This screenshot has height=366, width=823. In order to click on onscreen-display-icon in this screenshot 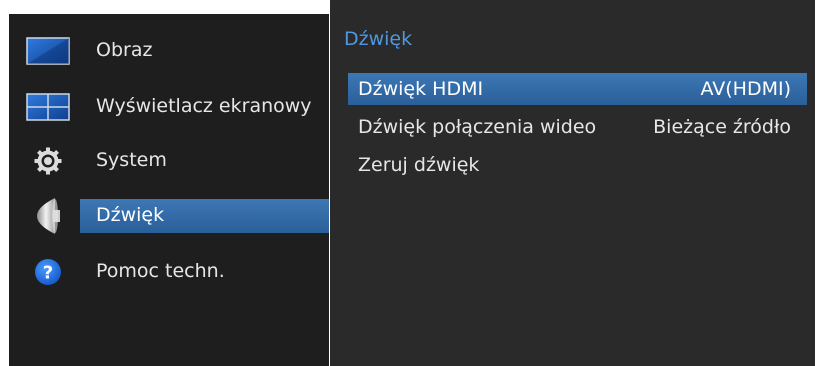, I will do `click(48, 107)`.